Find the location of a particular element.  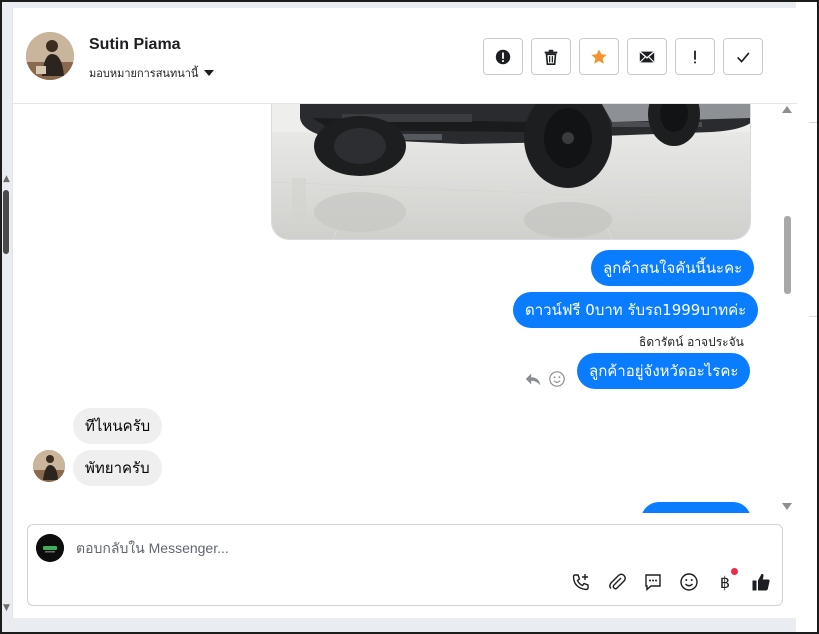

assign-label: มอบหมายการสนทนานี้ is located at coordinates (144, 73).